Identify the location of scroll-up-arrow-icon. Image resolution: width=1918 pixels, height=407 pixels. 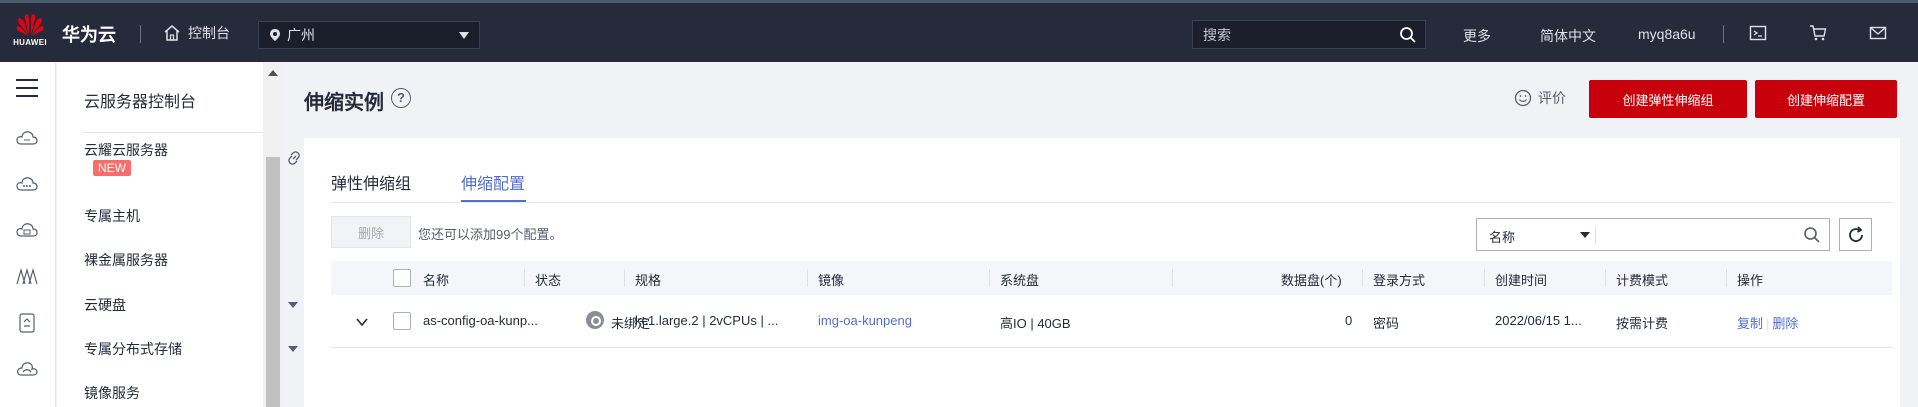
(273, 73).